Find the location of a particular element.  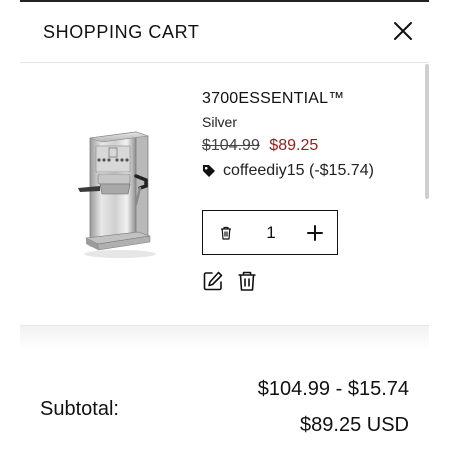

page-title: SHOPPING CART is located at coordinates (121, 32).